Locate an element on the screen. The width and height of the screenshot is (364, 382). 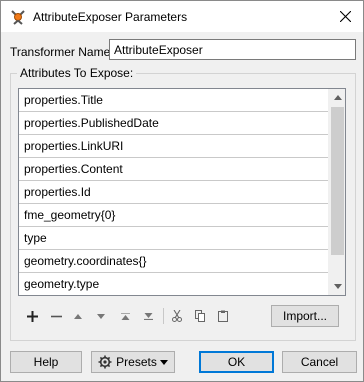
remove-icon is located at coordinates (56, 316).